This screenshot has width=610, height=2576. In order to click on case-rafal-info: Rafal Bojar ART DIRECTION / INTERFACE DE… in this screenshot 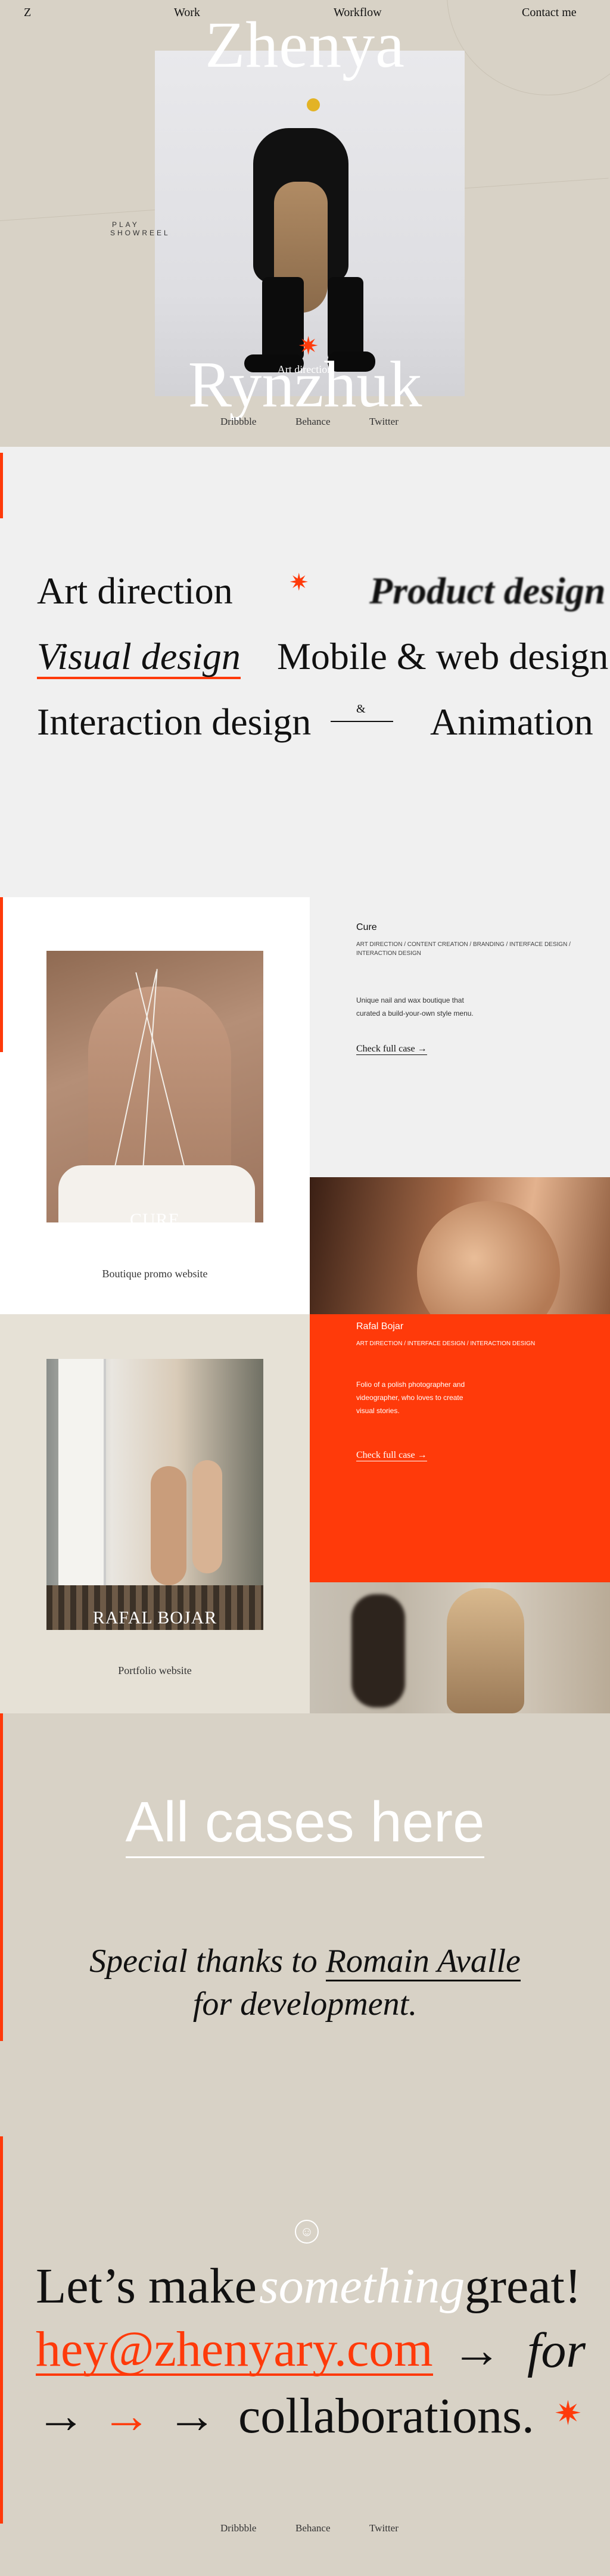, I will do `click(469, 1391)`.